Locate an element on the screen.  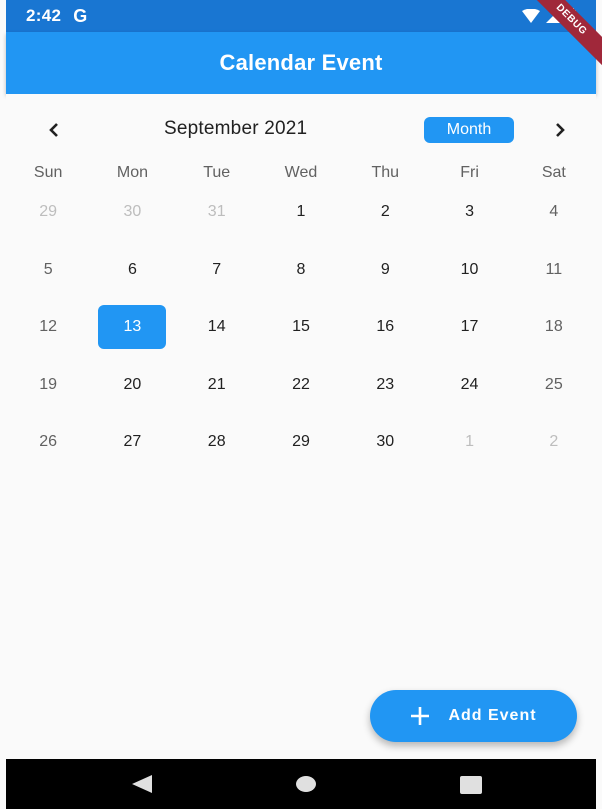
calendar-day: 7 is located at coordinates (217, 270).